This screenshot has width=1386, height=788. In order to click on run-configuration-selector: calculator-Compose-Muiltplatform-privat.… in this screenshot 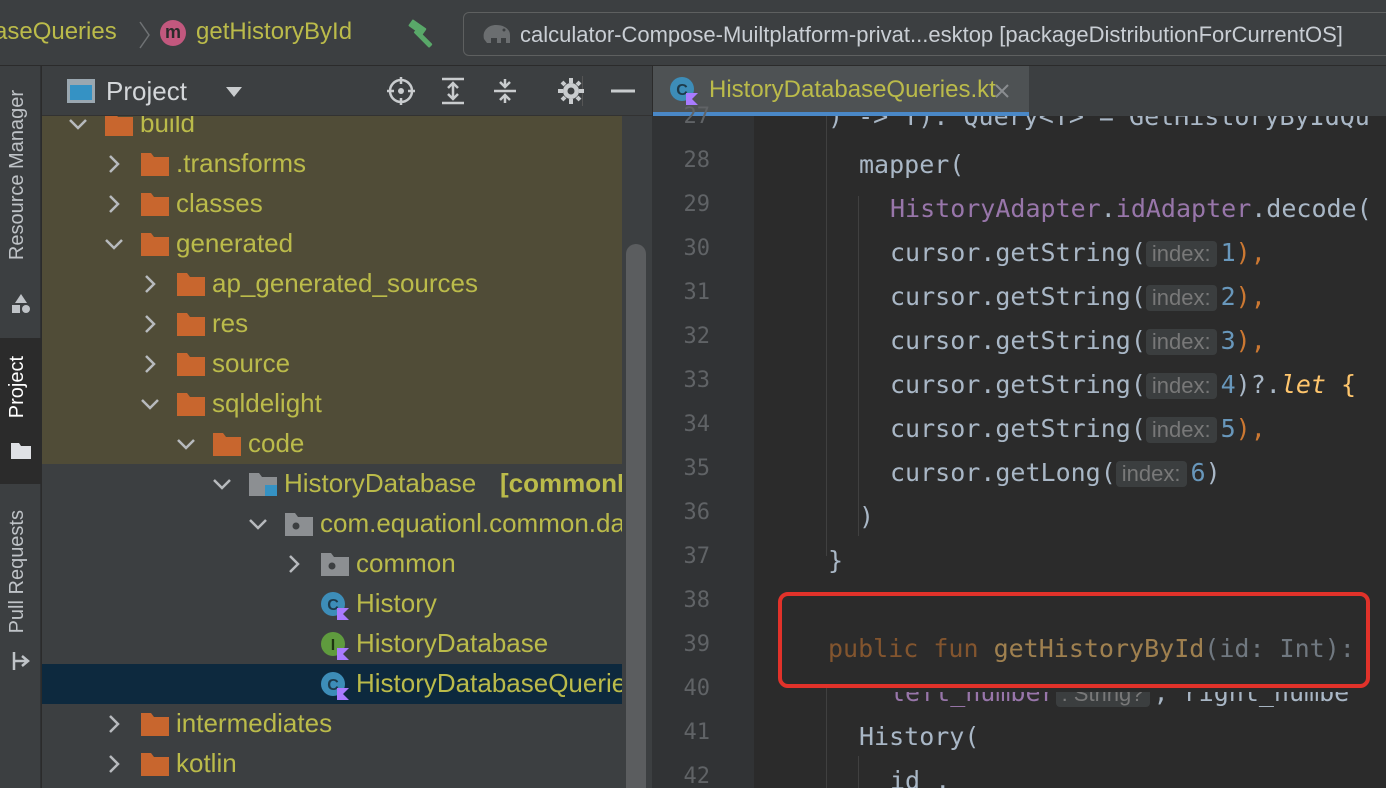, I will do `click(924, 34)`.